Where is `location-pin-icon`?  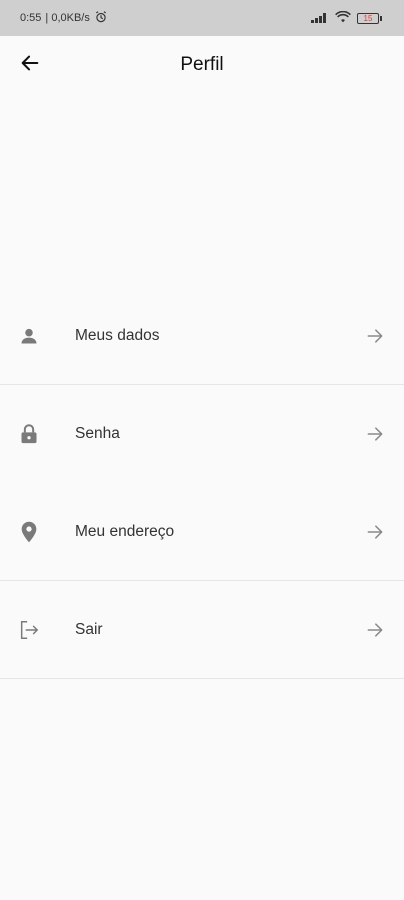
location-pin-icon is located at coordinates (29, 532).